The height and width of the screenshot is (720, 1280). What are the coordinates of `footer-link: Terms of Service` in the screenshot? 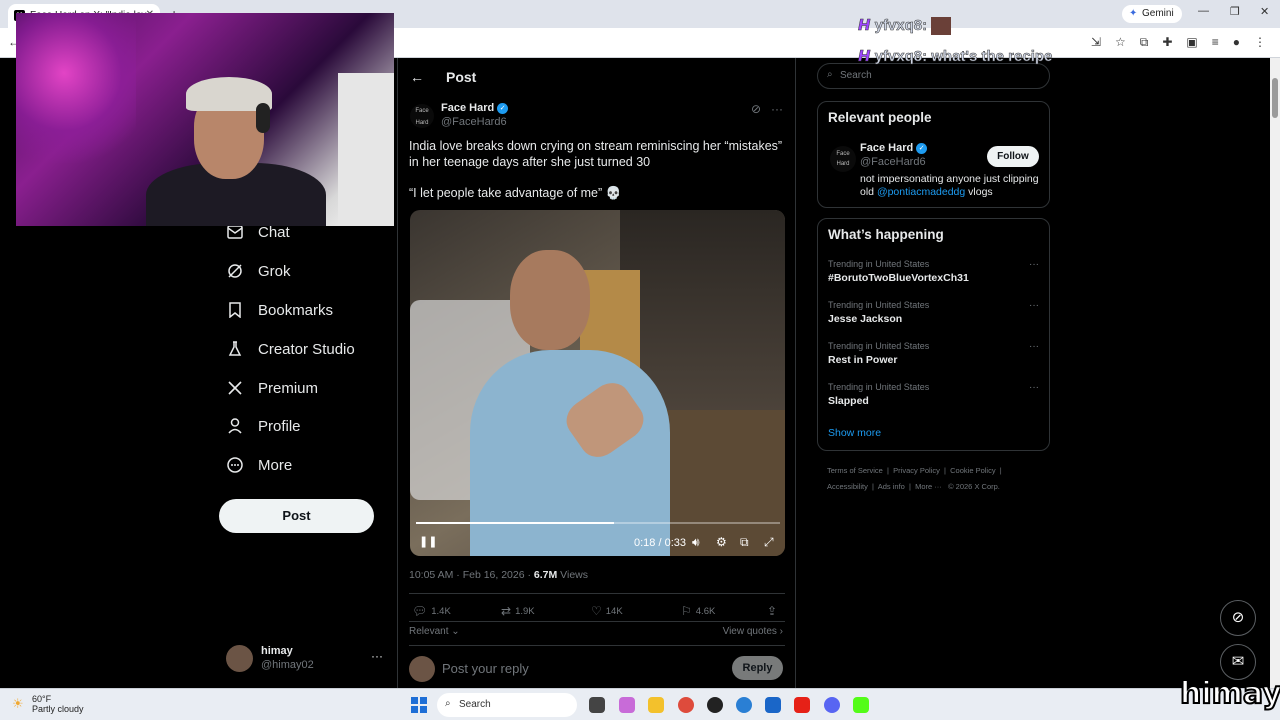 It's located at (855, 470).